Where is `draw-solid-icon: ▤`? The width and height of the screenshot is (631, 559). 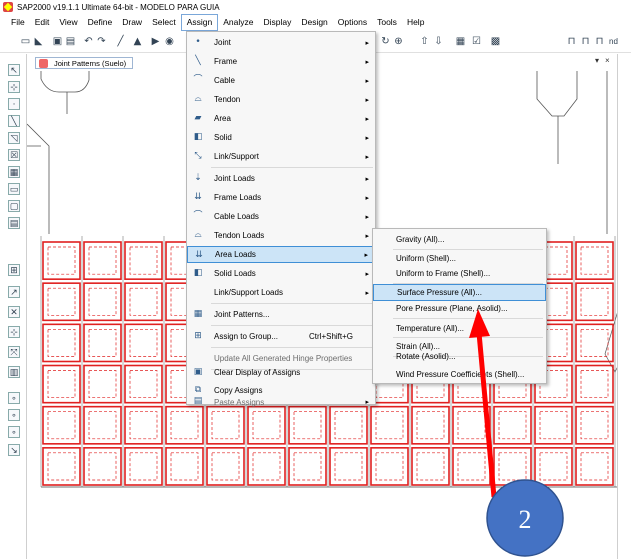 draw-solid-icon: ▤ is located at coordinates (14, 223).